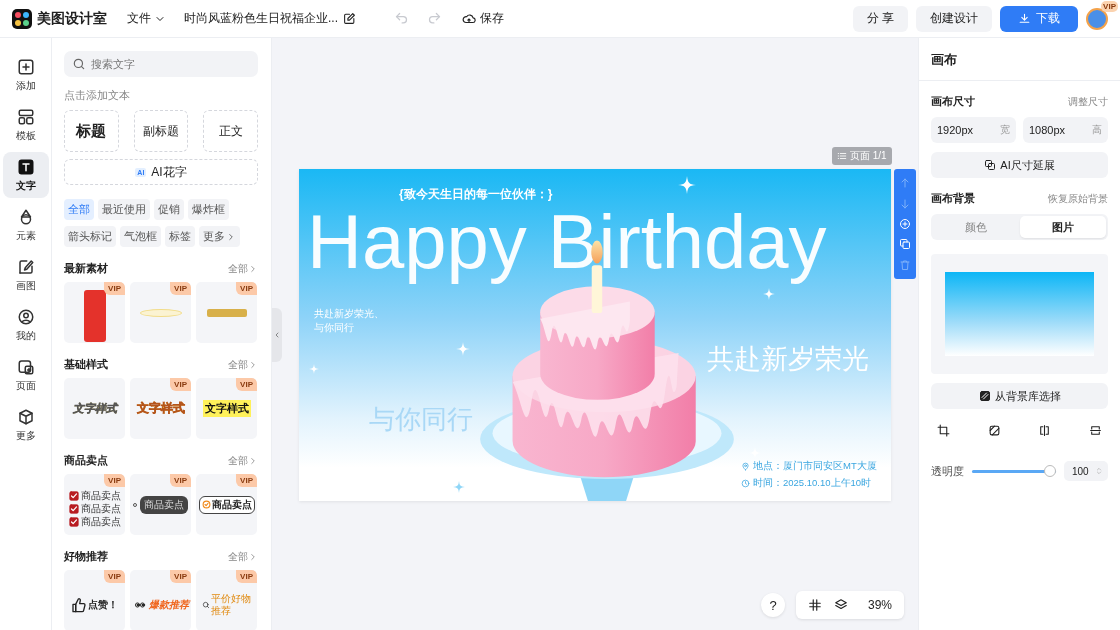 The image size is (1120, 630). What do you see at coordinates (954, 18) in the screenshot?
I see `toolbar-button: 创建设计` at bounding box center [954, 18].